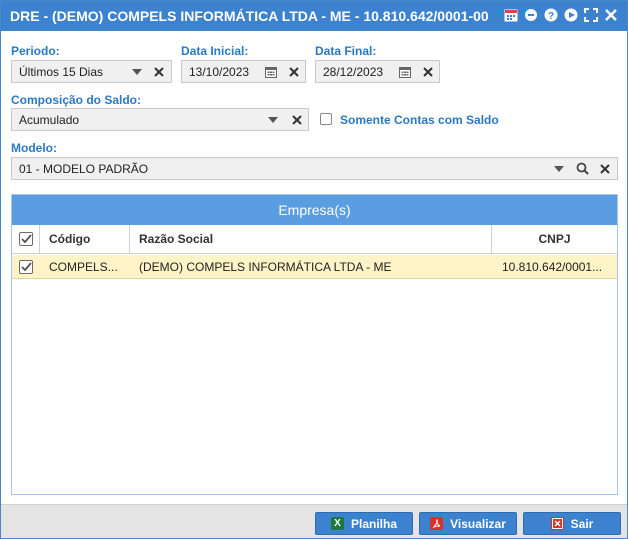  What do you see at coordinates (611, 15) in the screenshot?
I see `close-icon` at bounding box center [611, 15].